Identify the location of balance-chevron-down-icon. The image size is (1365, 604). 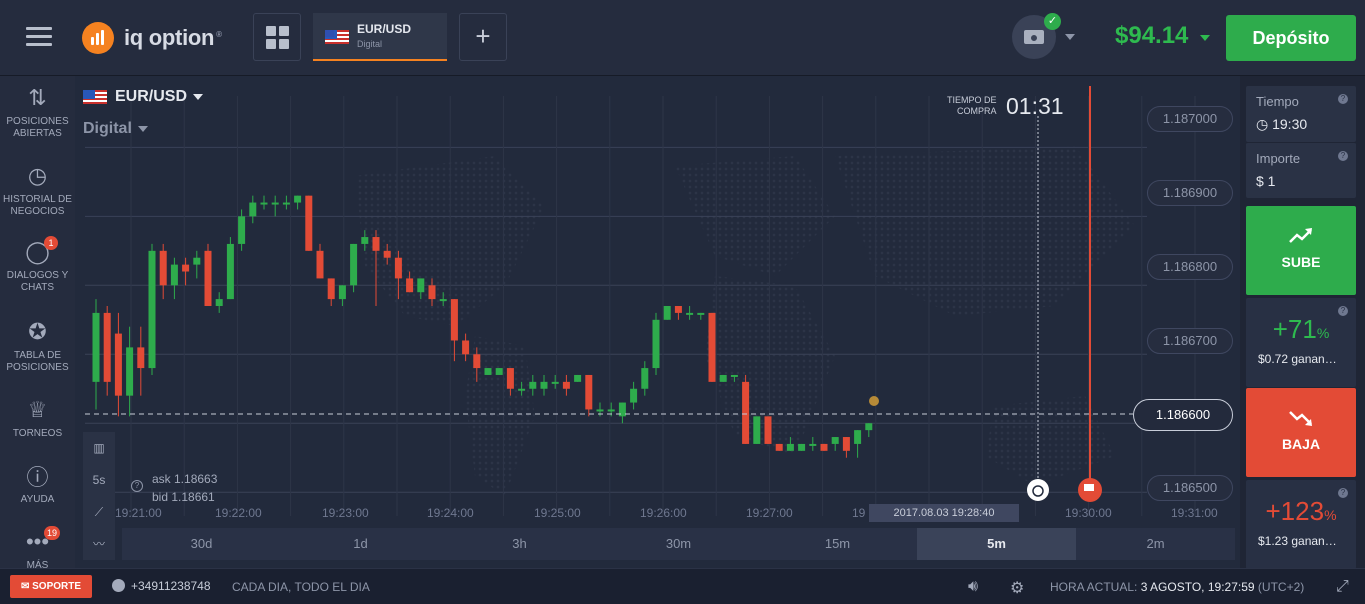
(1205, 38).